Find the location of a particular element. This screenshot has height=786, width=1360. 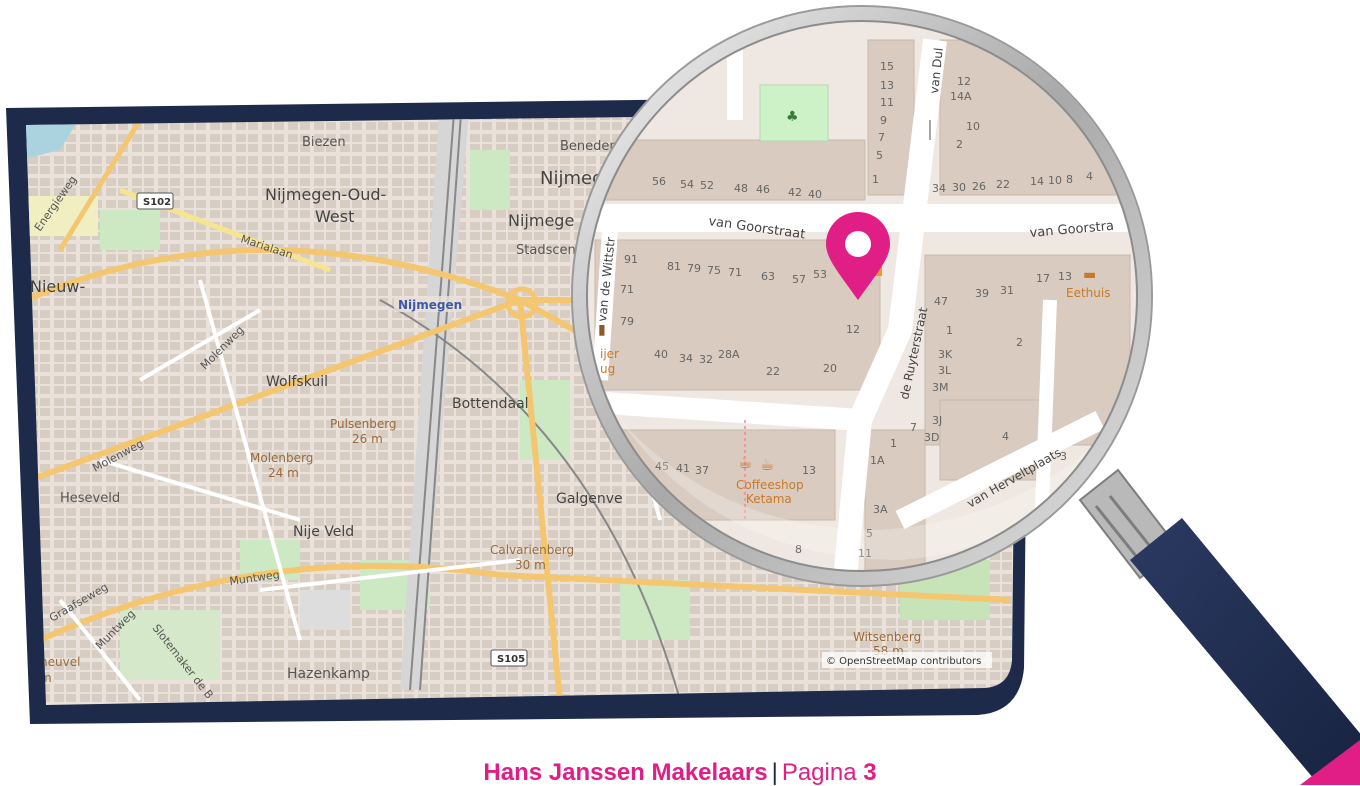

poi-ug: ug is located at coordinates (607, 369).